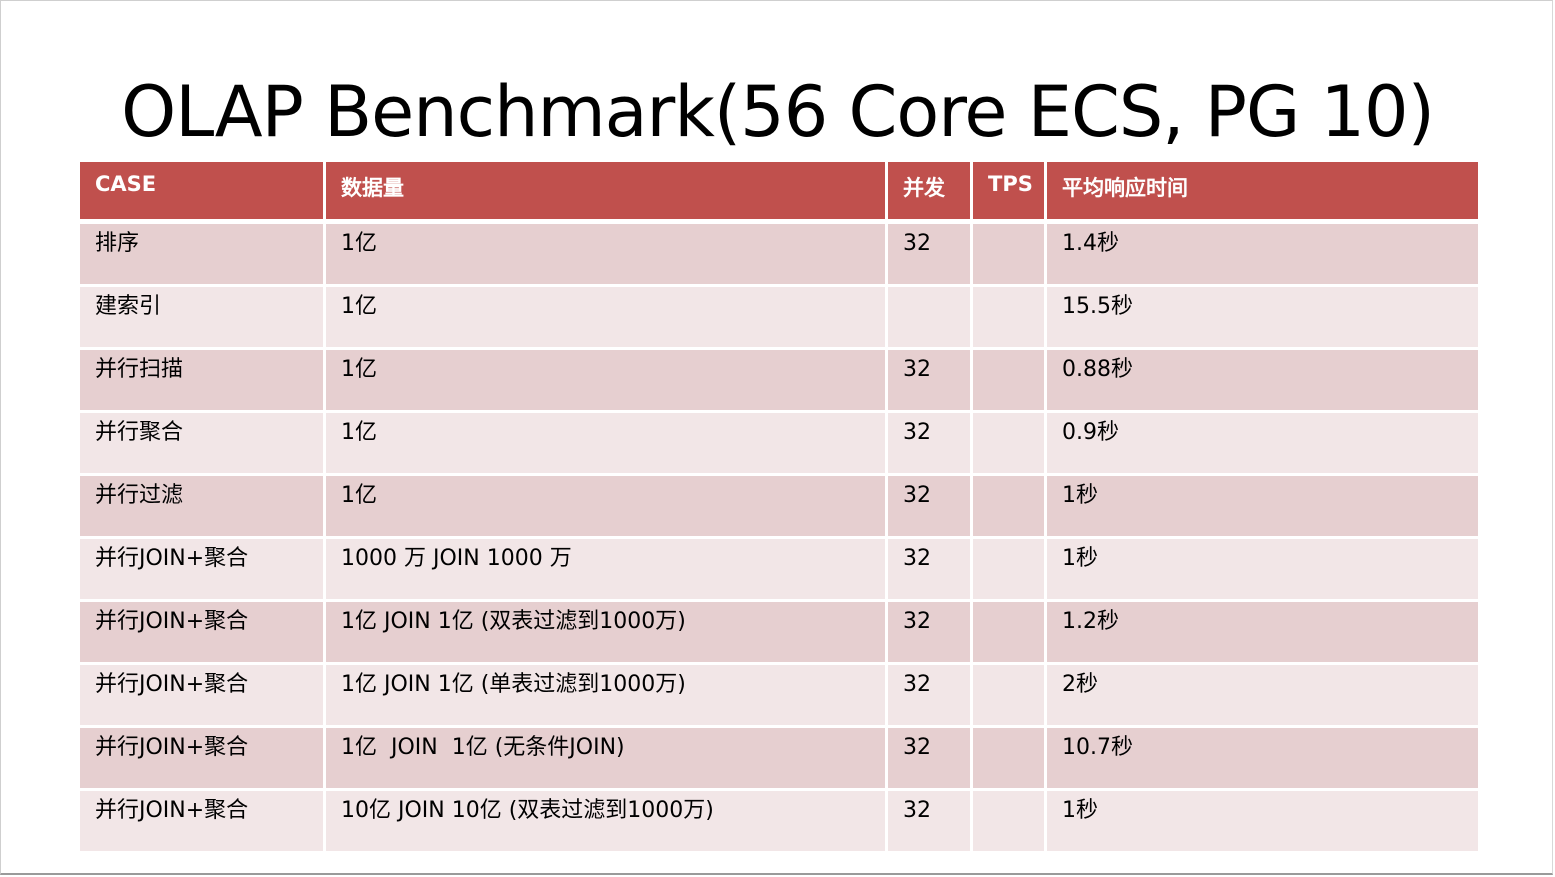 The image size is (1555, 877). What do you see at coordinates (1262, 318) in the screenshot?
I see `cell-avg-response-time: 15.5秒` at bounding box center [1262, 318].